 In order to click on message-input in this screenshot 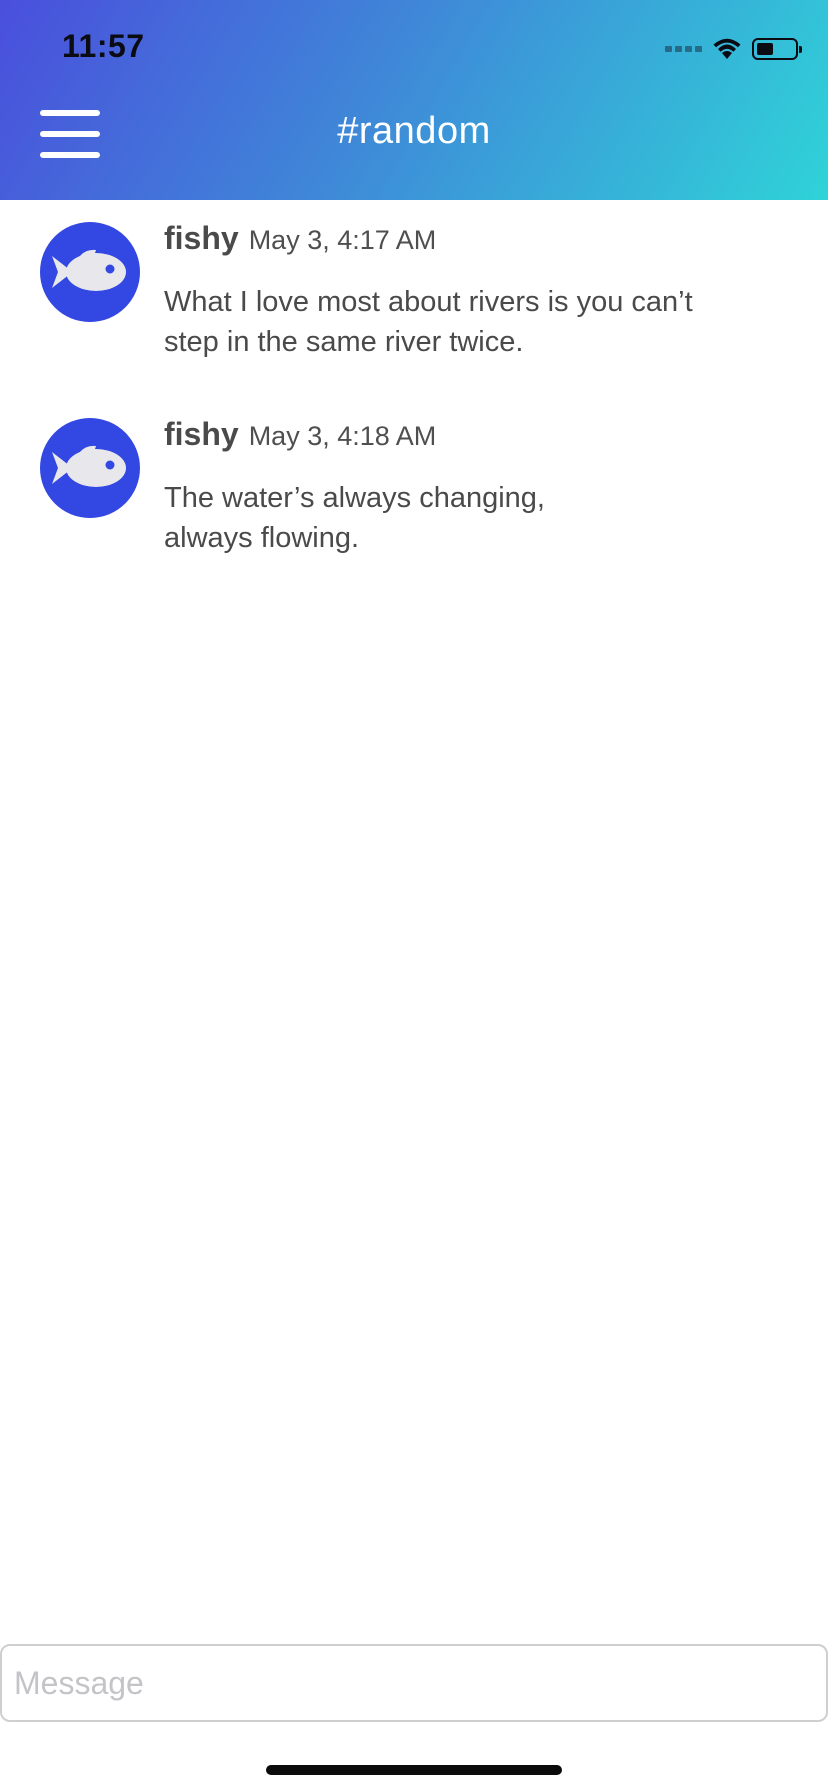, I will do `click(414, 1683)`.